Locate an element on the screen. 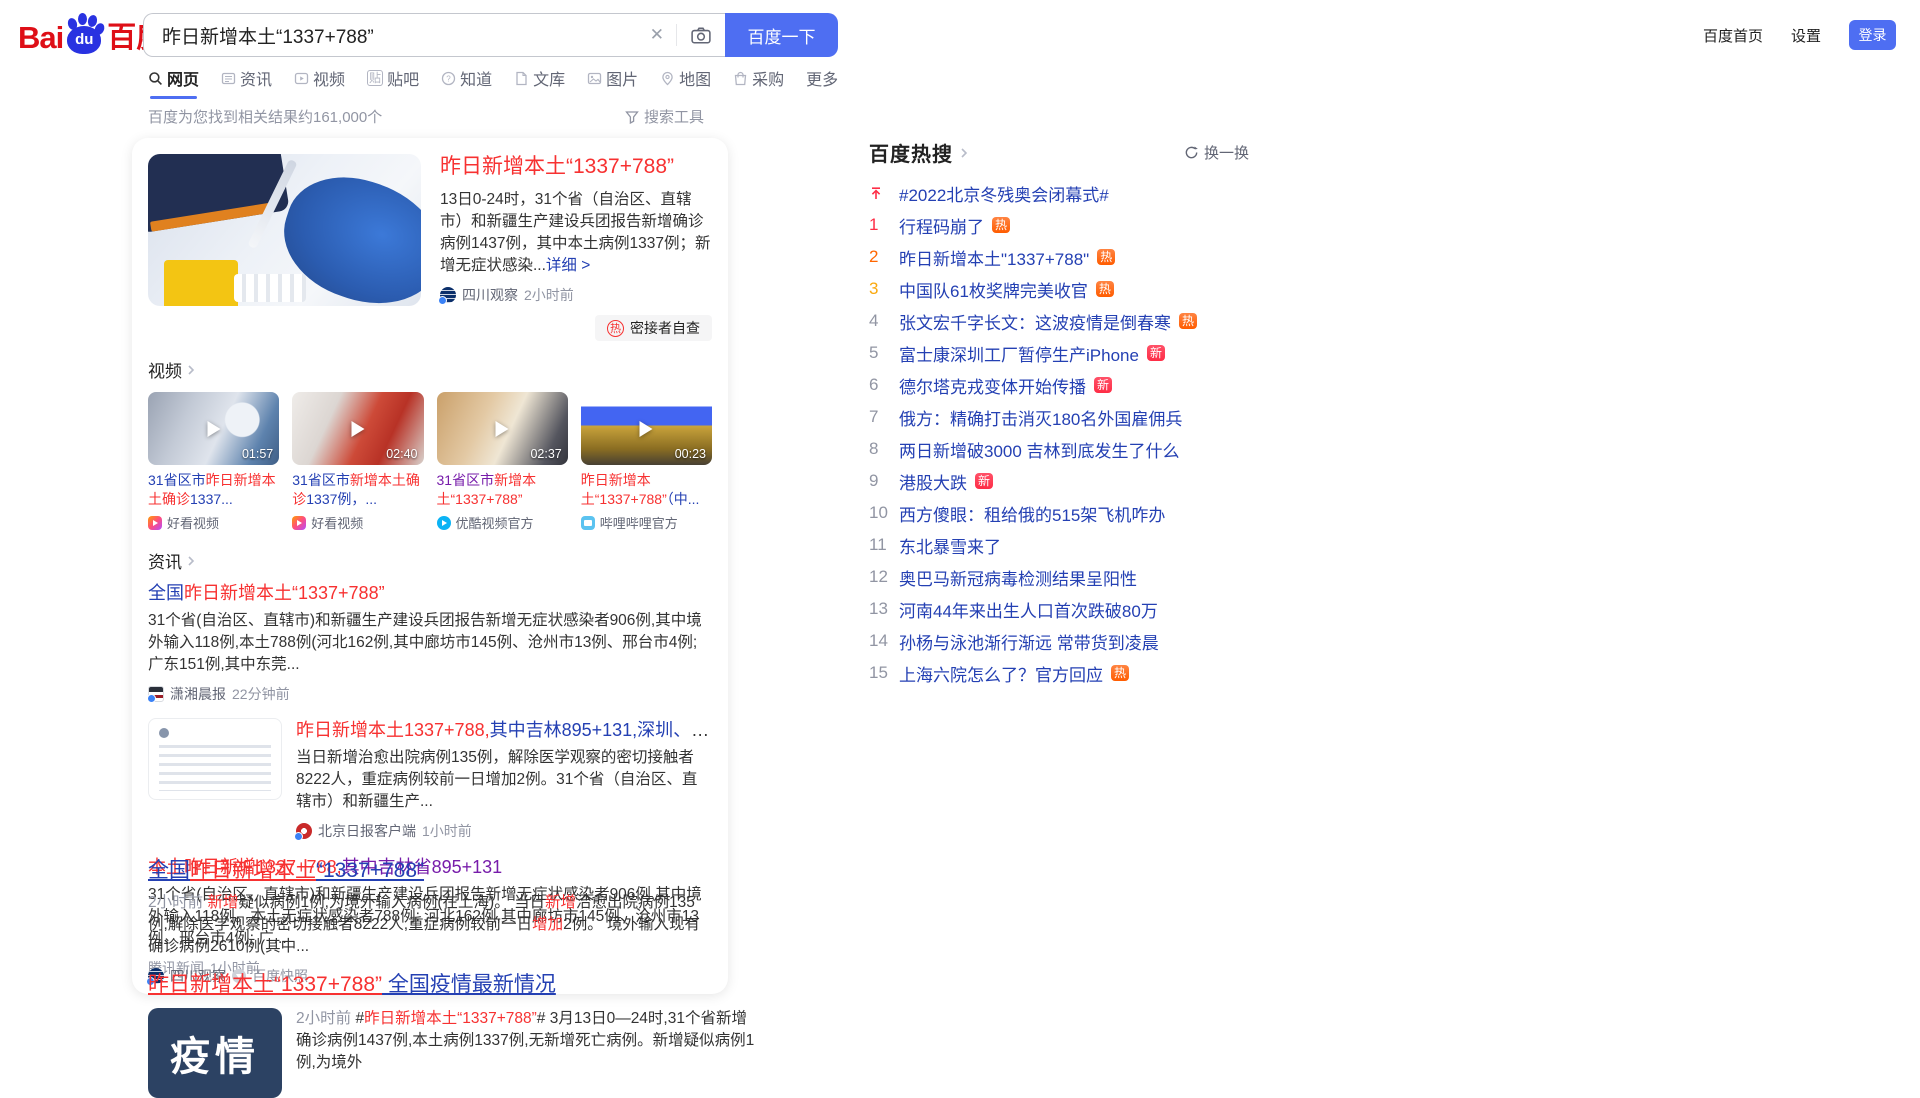  video-card: 02:40 31省区市新增本土确诊1337例，... 好看视频 is located at coordinates (358, 462).